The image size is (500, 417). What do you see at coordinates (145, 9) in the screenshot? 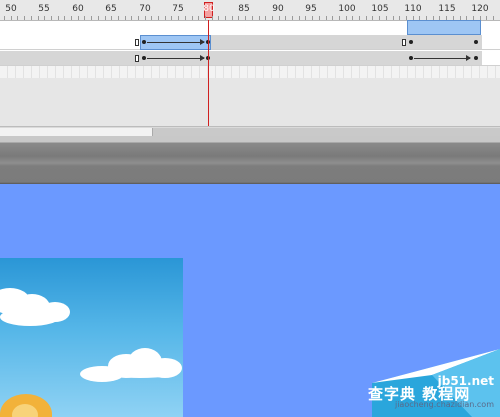
I see `ruler-label-70: 70` at bounding box center [145, 9].